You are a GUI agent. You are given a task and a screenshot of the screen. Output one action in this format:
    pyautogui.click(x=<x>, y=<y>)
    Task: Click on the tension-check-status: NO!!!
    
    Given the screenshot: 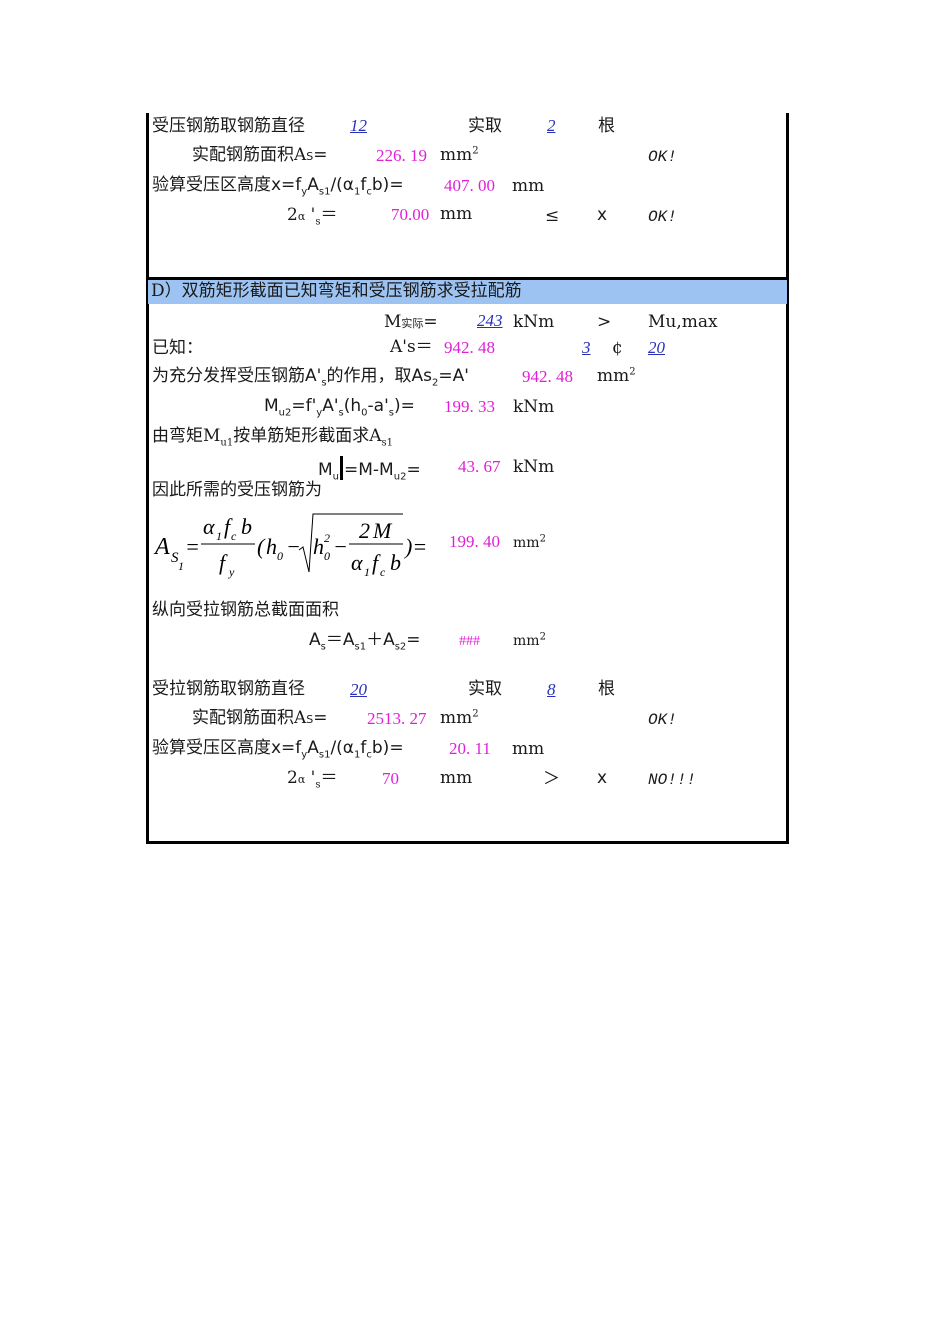 What is the action you would take?
    pyautogui.click(x=672, y=780)
    